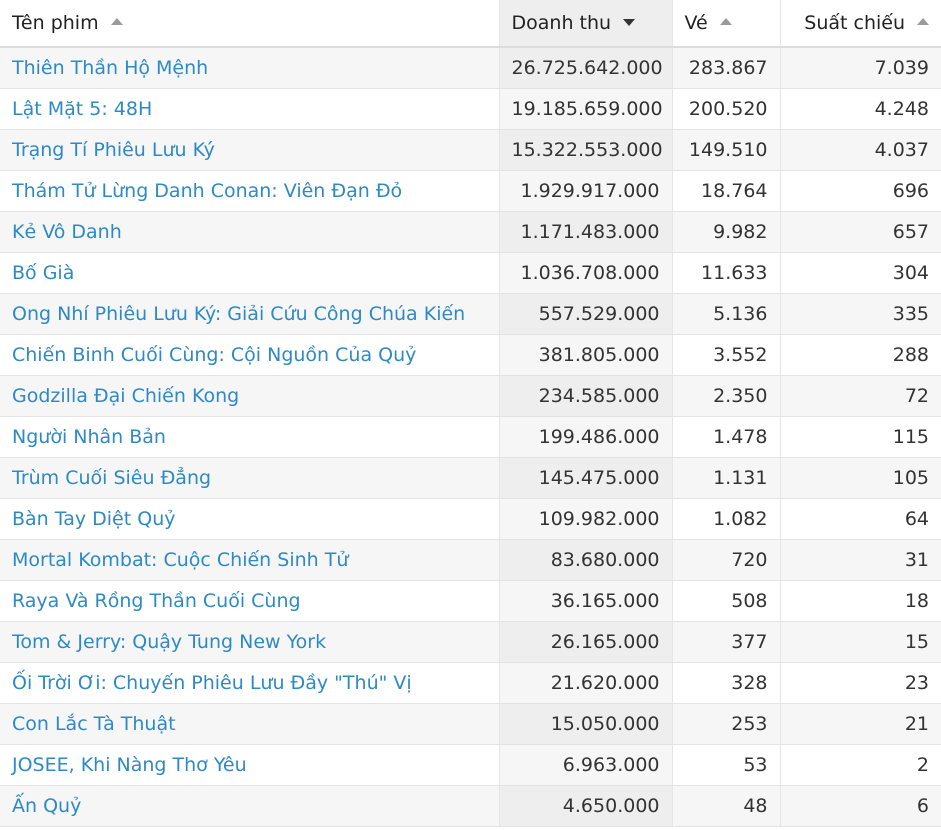 The height and width of the screenshot is (830, 941). I want to click on table-row: Người Nhân Bản 199.486.000 1.478 115, so click(470, 437).